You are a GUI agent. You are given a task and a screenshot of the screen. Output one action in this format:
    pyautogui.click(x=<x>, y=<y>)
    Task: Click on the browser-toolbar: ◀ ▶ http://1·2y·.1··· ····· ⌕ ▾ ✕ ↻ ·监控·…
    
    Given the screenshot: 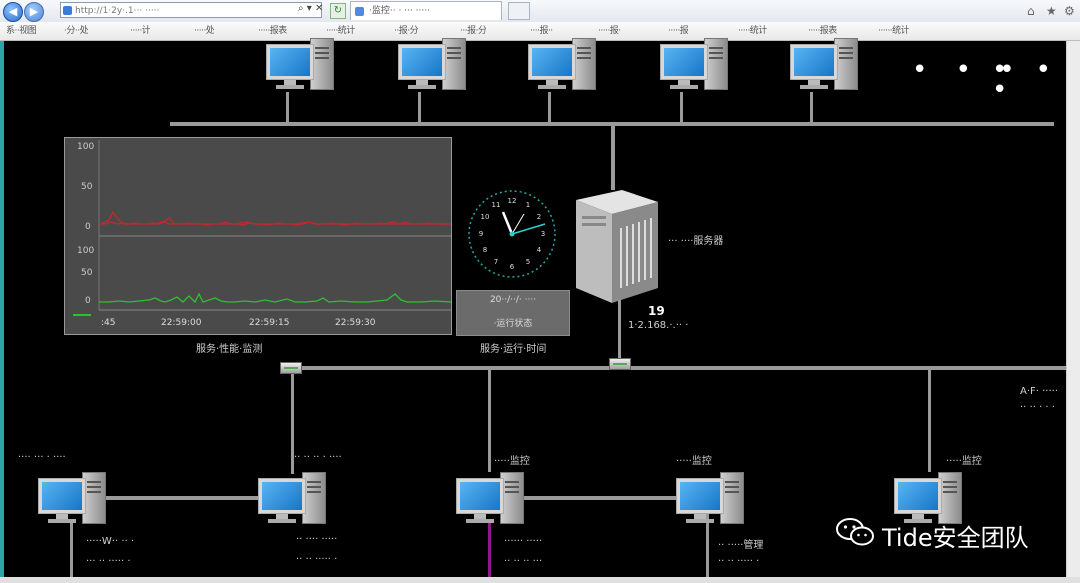 What is the action you would take?
    pyautogui.click(x=540, y=11)
    